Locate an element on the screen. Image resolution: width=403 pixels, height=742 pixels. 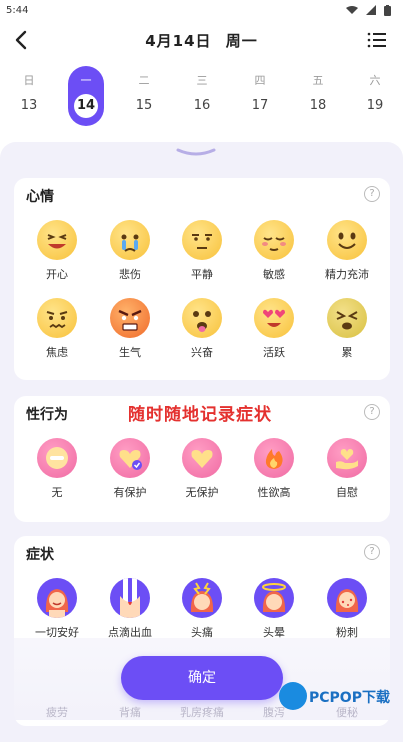
wifi-icon is located at coordinates (352, 10).